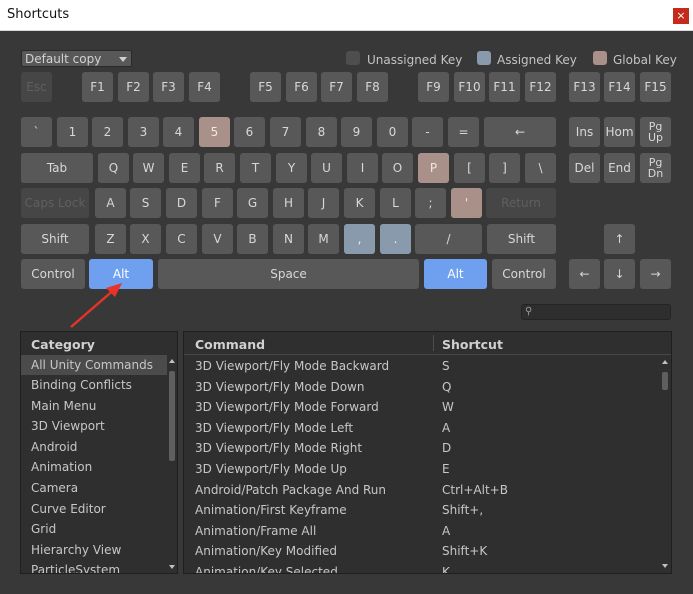 The width and height of the screenshot is (693, 594). What do you see at coordinates (291, 168) in the screenshot?
I see `key-y: Y` at bounding box center [291, 168].